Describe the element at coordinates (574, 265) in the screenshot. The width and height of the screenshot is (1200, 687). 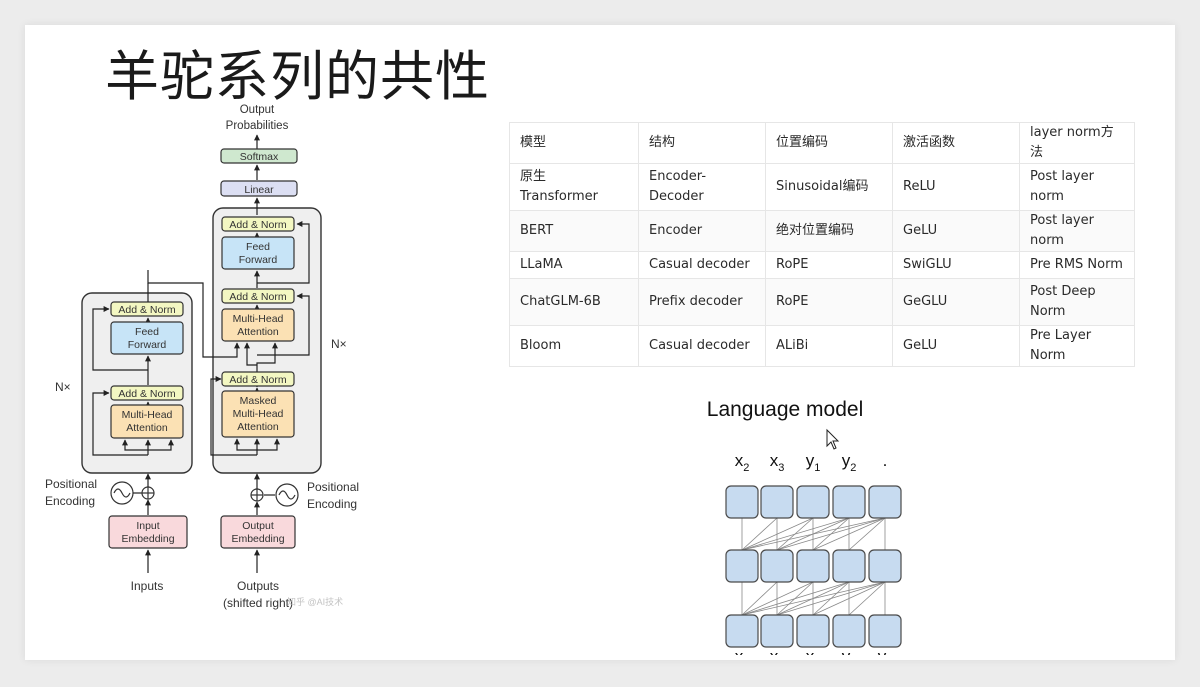
I see `table-cell: LLaMA` at that location.